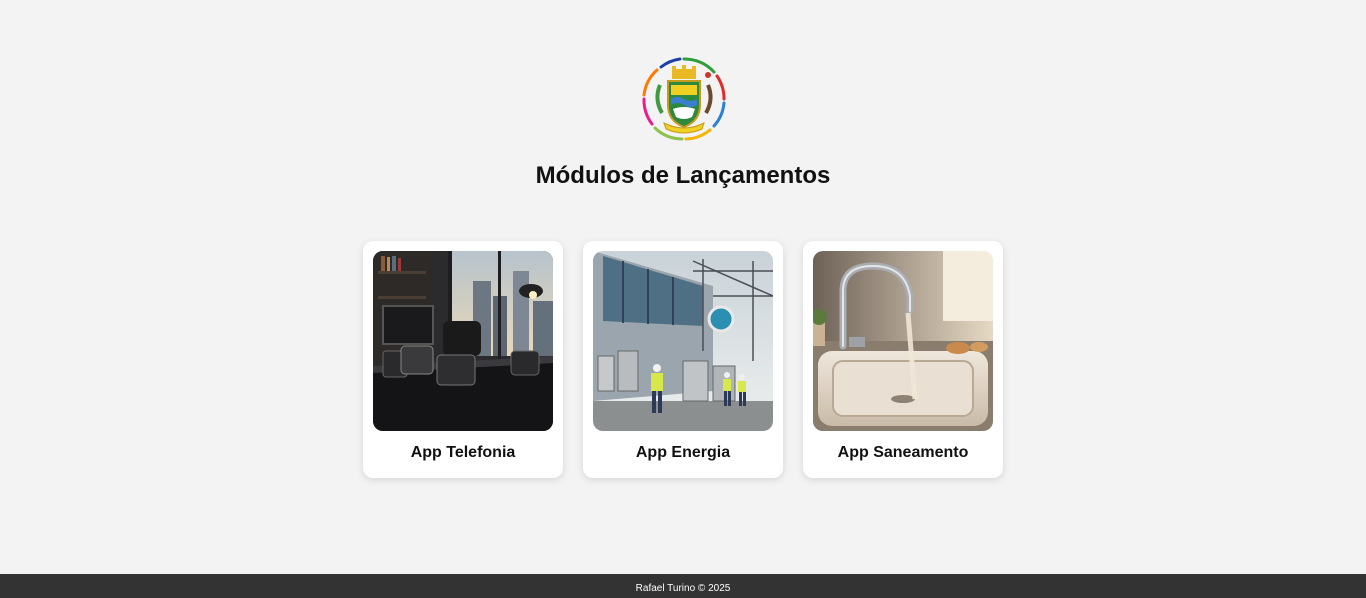 This screenshot has height=598, width=1366. I want to click on app-telefonia-label: App Telefonia, so click(463, 452).